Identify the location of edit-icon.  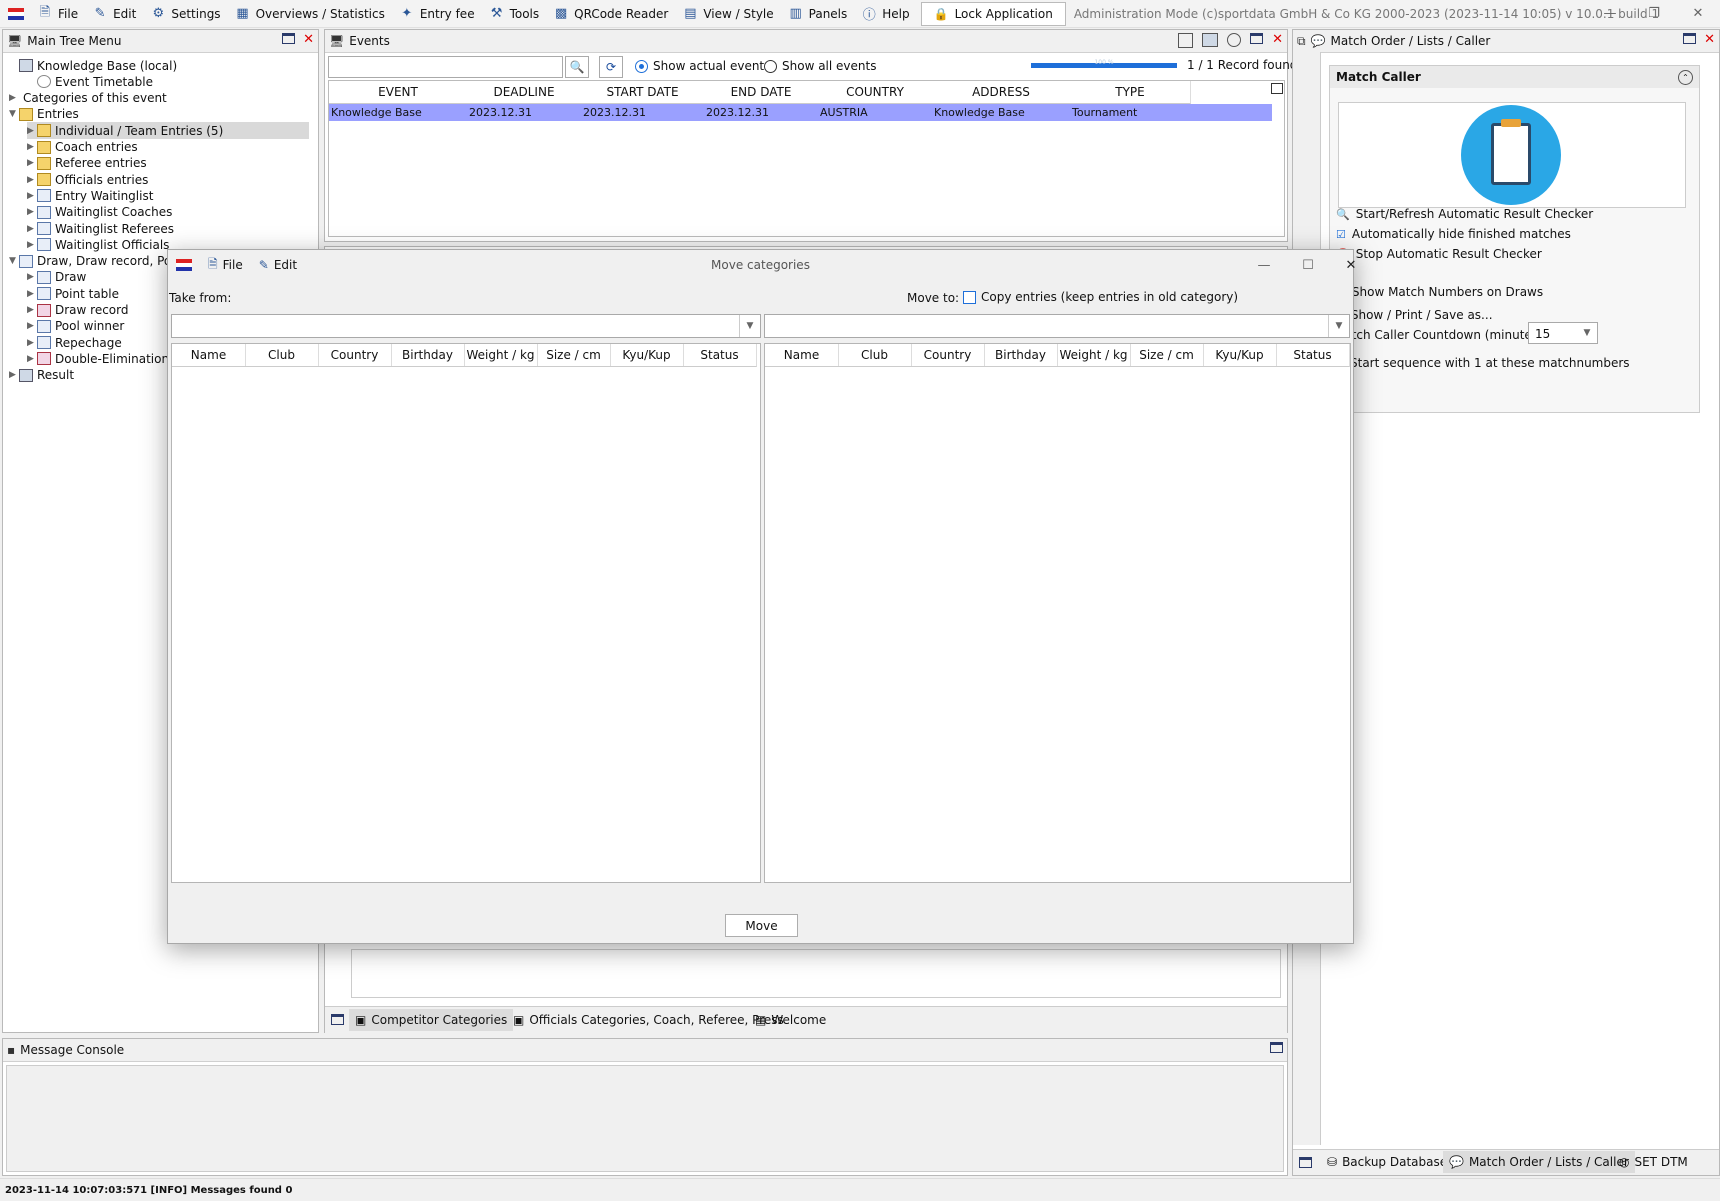
(1186, 40).